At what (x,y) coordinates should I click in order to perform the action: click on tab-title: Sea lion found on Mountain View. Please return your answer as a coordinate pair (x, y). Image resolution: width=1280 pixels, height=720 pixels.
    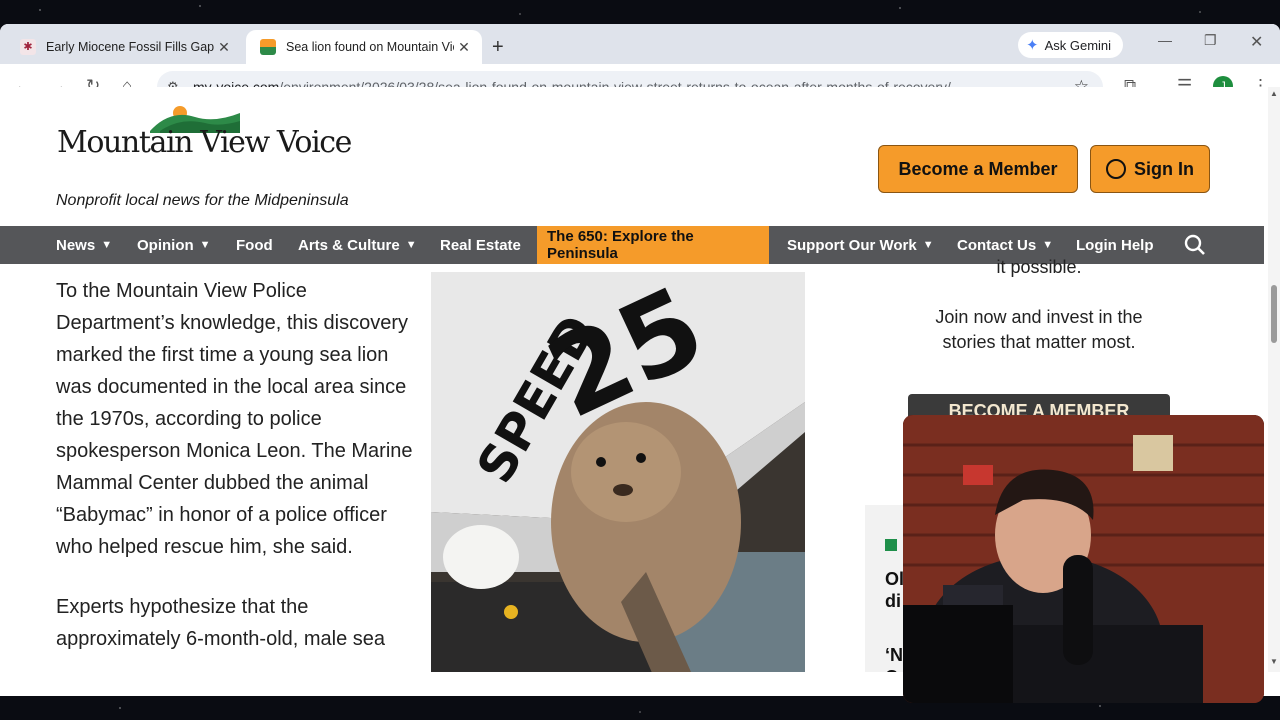
    Looking at the image, I should click on (370, 47).